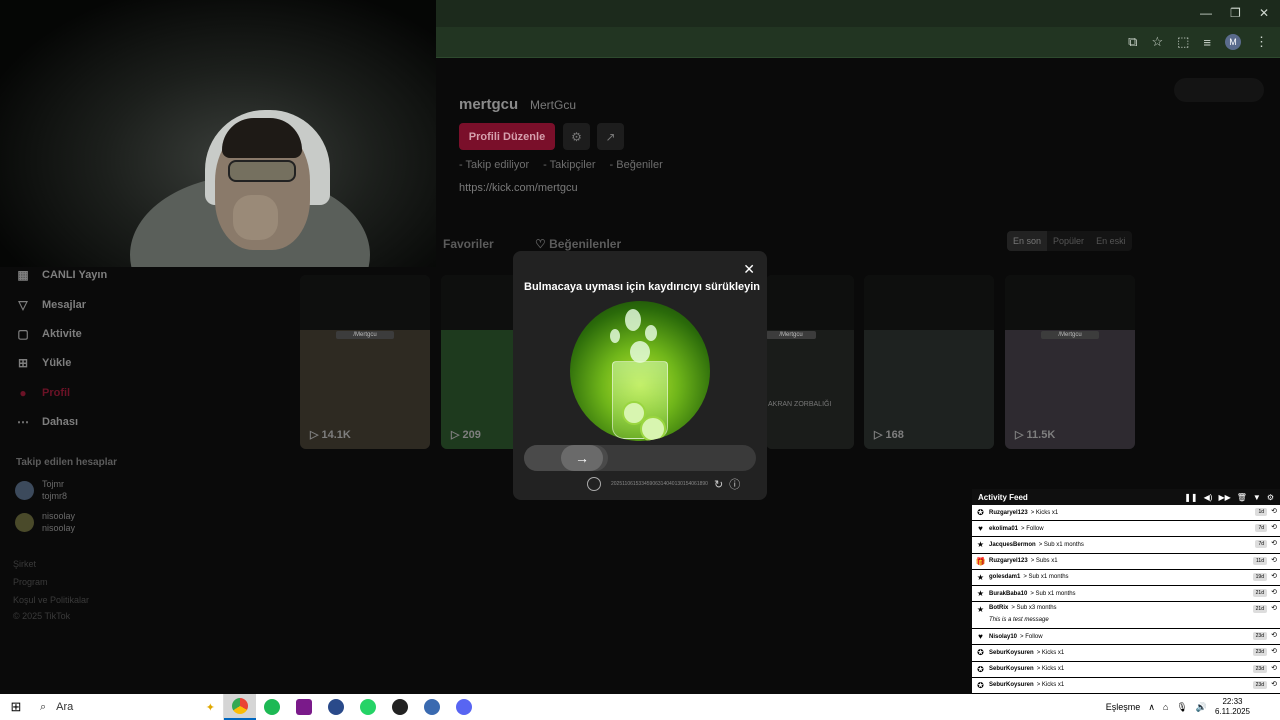  What do you see at coordinates (1123, 707) in the screenshot?
I see `tray-label: Eşleşme` at bounding box center [1123, 707].